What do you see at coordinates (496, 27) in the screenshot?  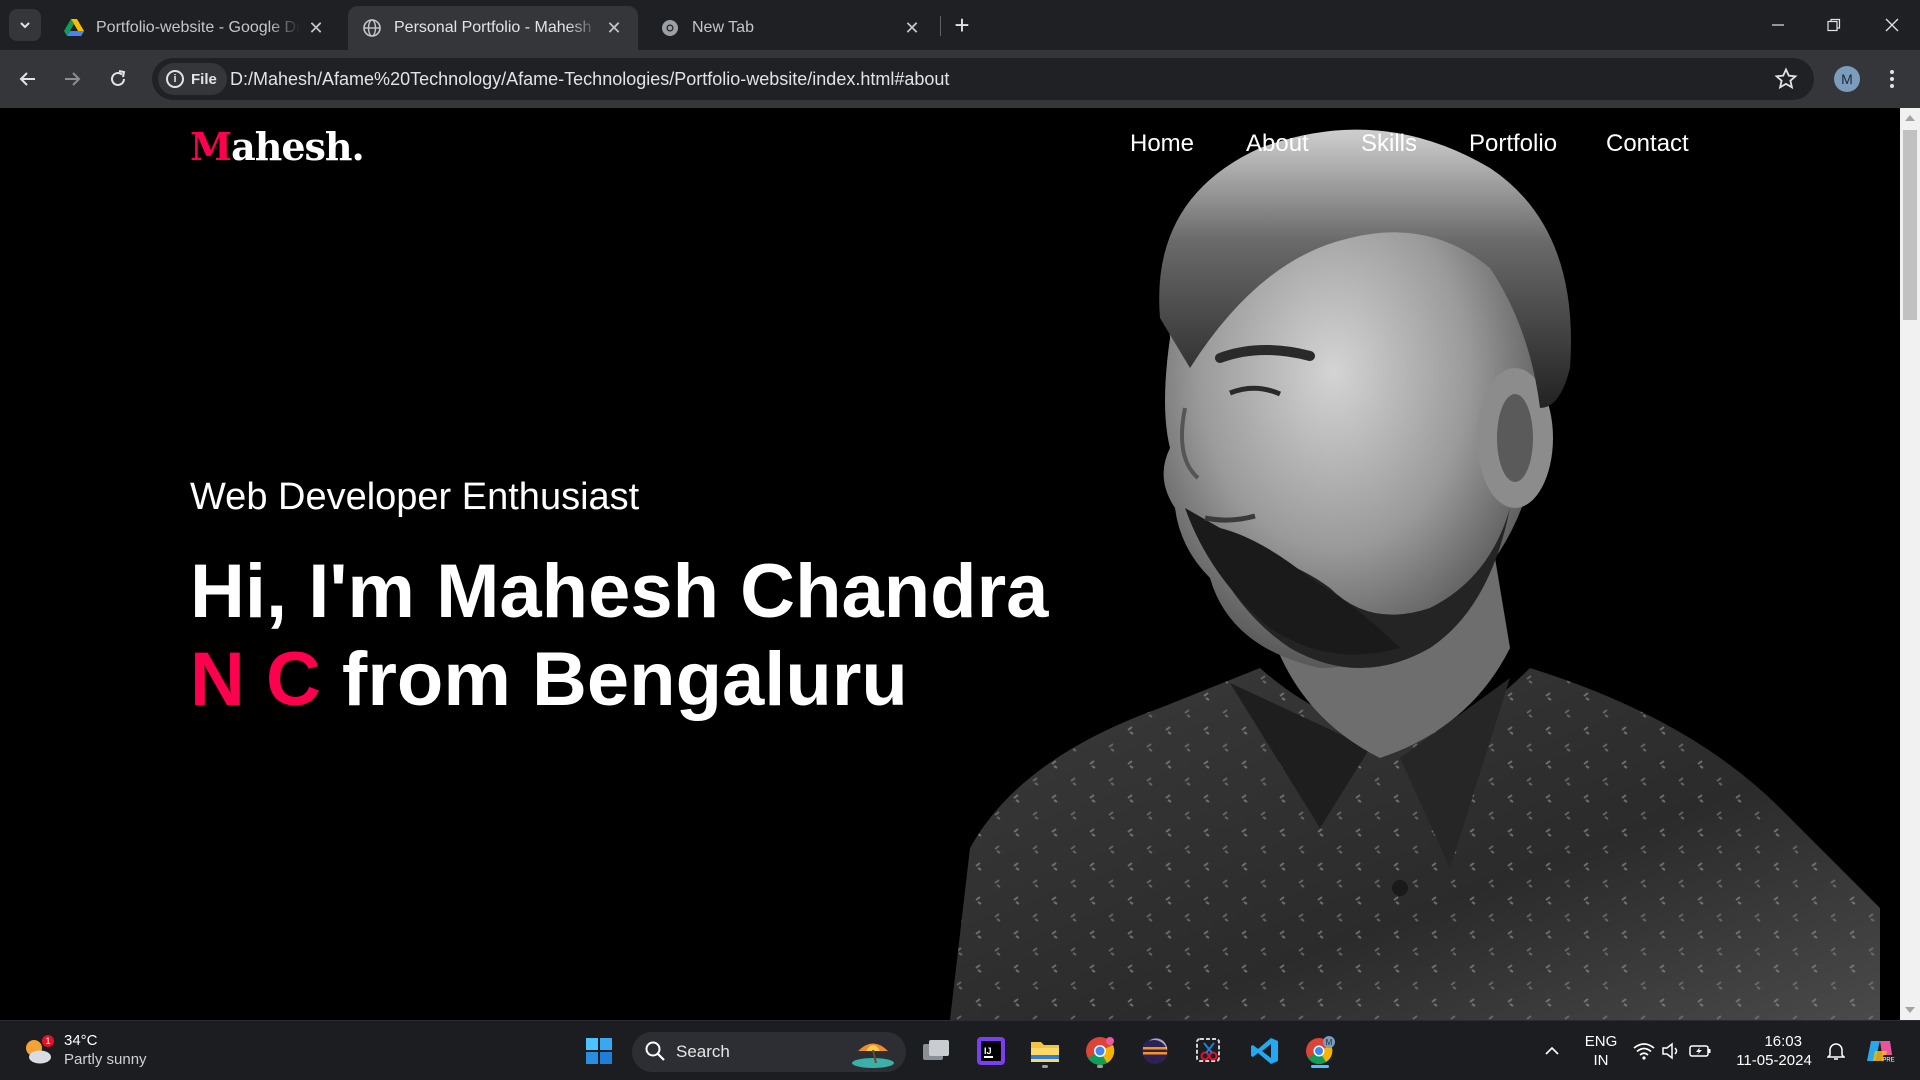 I see `tab-title: Personal Portfolio - Mahesh Chandra` at bounding box center [496, 27].